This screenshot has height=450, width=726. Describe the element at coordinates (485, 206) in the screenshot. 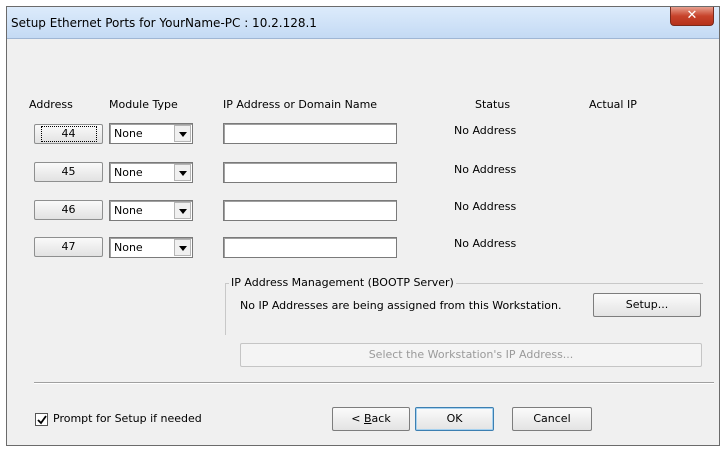

I see `status-row-3: No Address` at that location.